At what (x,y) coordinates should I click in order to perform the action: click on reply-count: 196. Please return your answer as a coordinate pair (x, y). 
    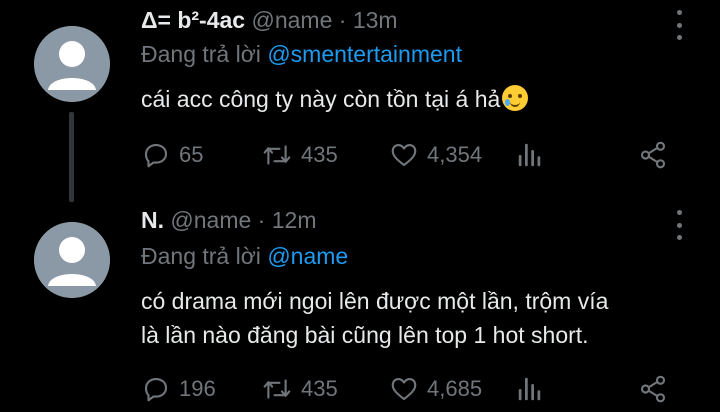
    Looking at the image, I should click on (197, 388).